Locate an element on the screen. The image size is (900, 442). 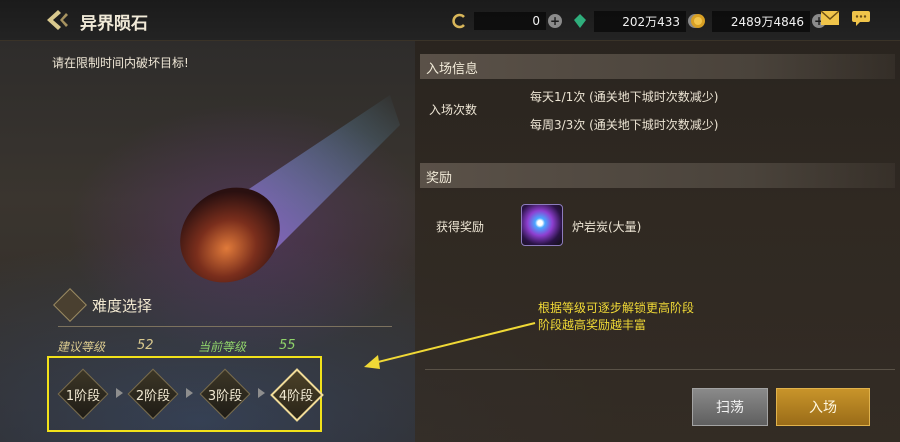
current-level-label: 当前等级 is located at coordinates (222, 347).